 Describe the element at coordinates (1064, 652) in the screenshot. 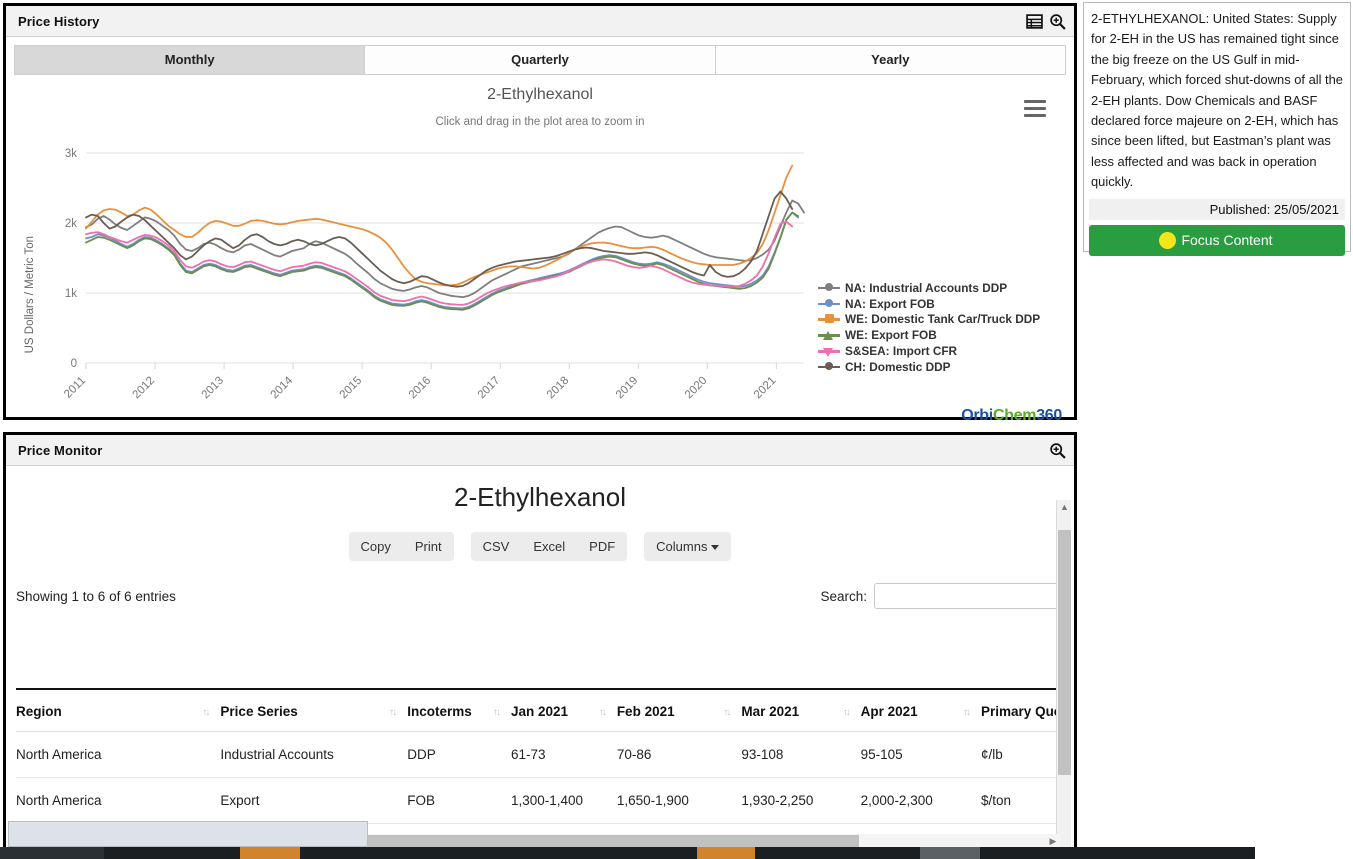

I see `vertical-scroll-thumb` at that location.